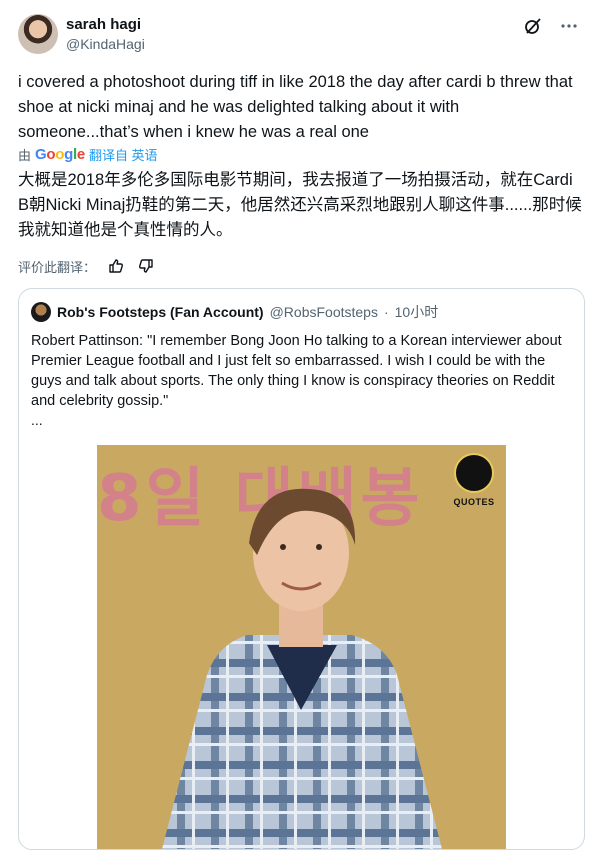 This screenshot has width=597, height=850. What do you see at coordinates (298, 36) in the screenshot?
I see `tweet-header: sarah hagi @KindaHagi` at bounding box center [298, 36].